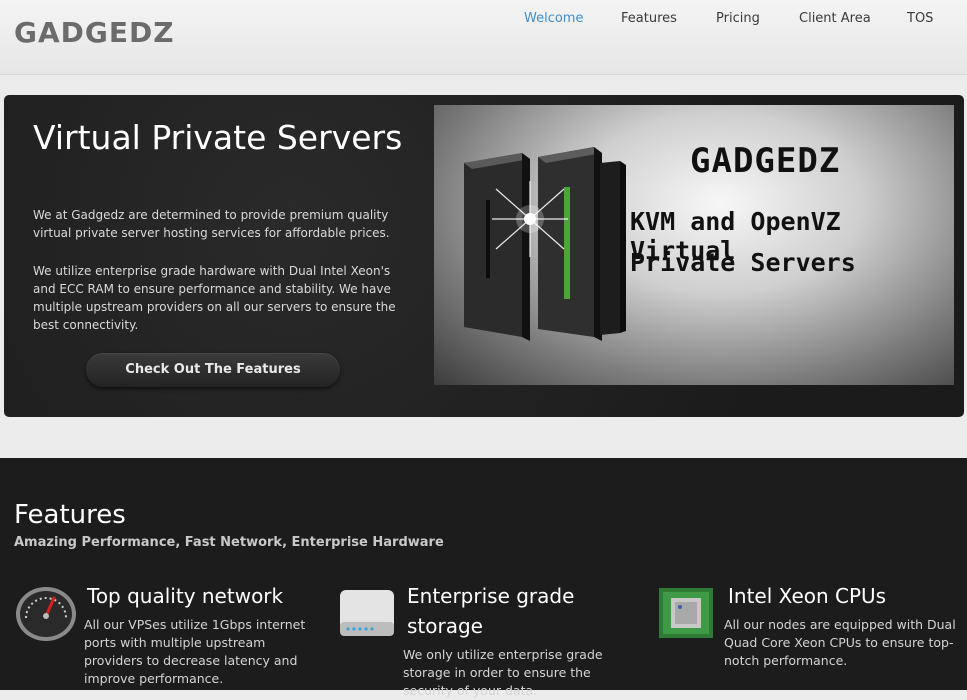  Describe the element at coordinates (46, 614) in the screenshot. I see `speedometer-icon` at that location.